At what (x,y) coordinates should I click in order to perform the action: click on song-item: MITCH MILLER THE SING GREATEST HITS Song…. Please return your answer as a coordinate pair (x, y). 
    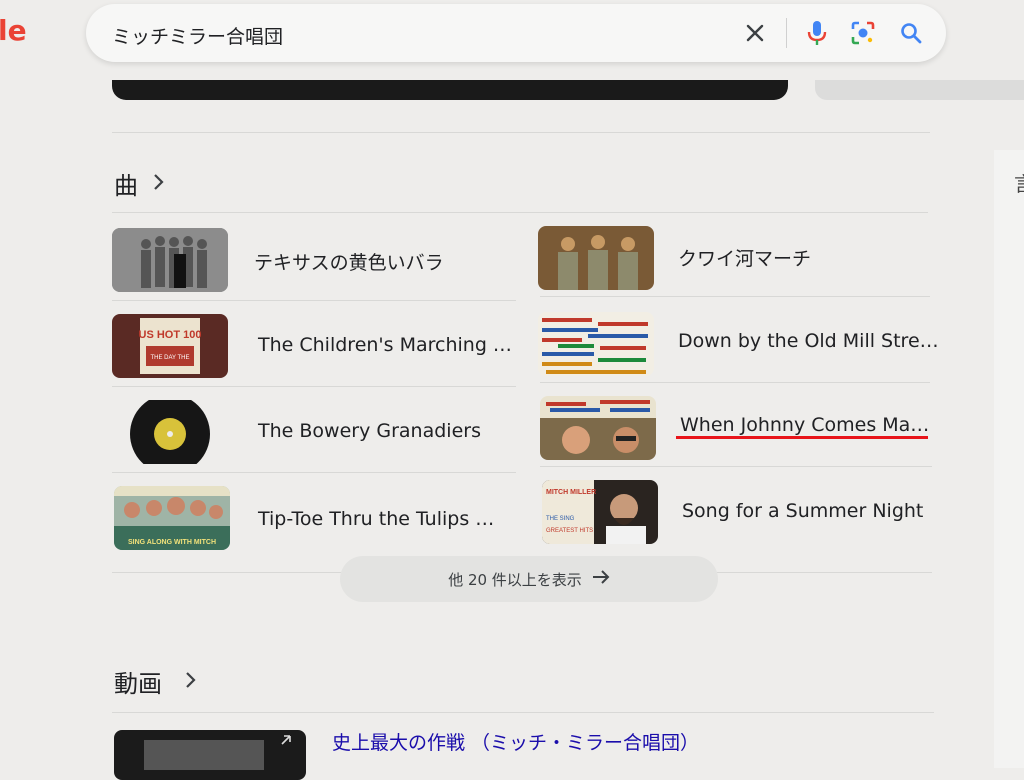
    Looking at the image, I should click on (738, 519).